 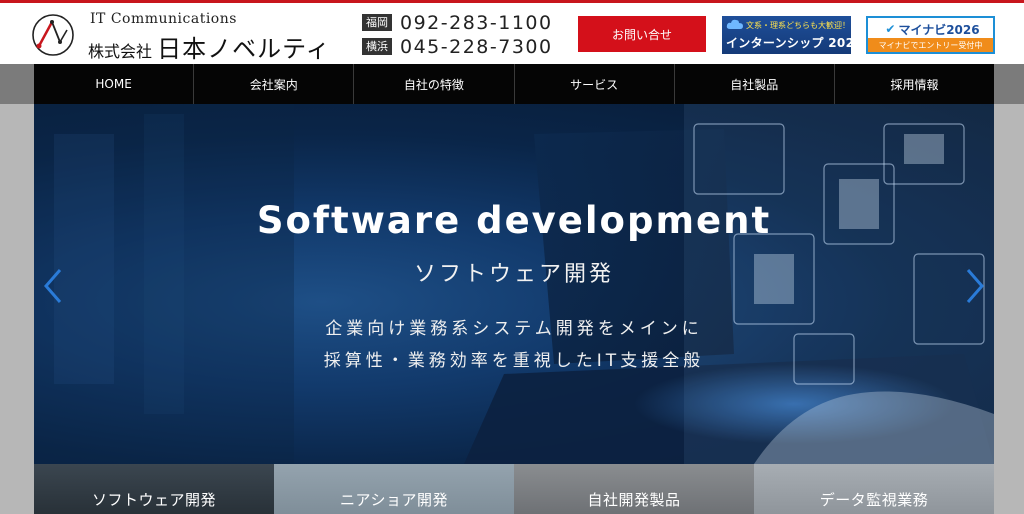 I want to click on nav-item-products: 自社製品, so click(x=753, y=84).